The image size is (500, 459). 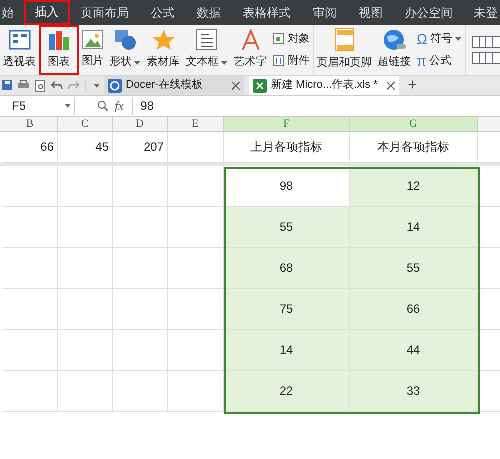 I want to click on new-tab-button: +, so click(x=413, y=86).